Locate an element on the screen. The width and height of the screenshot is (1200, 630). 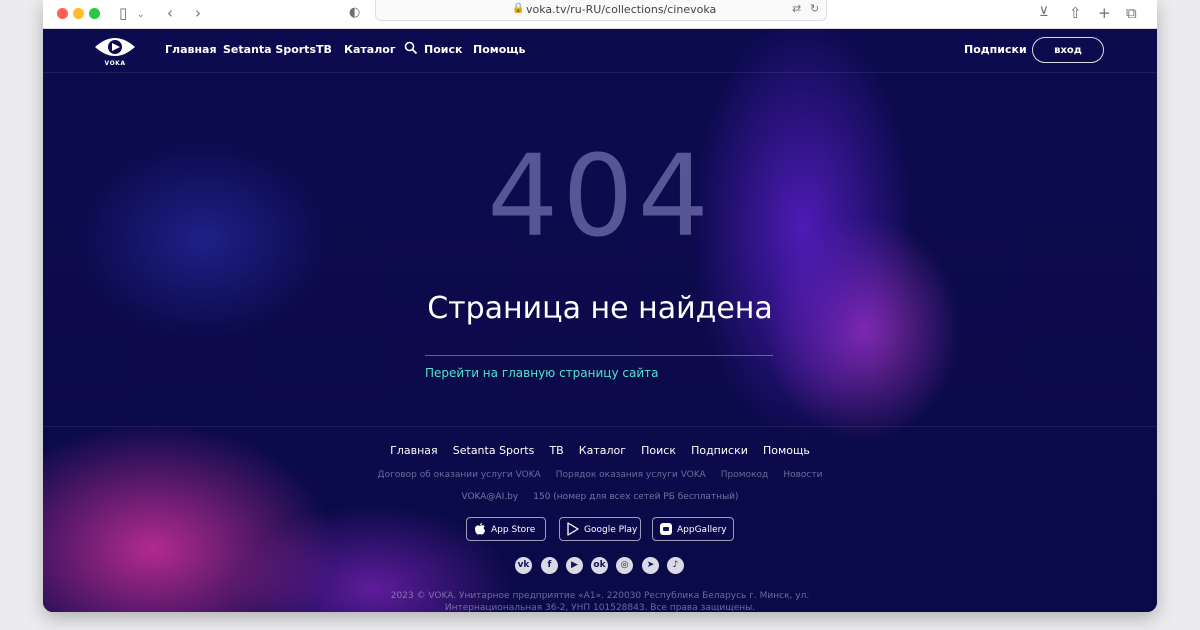
back-icon: ‹ is located at coordinates (170, 13).